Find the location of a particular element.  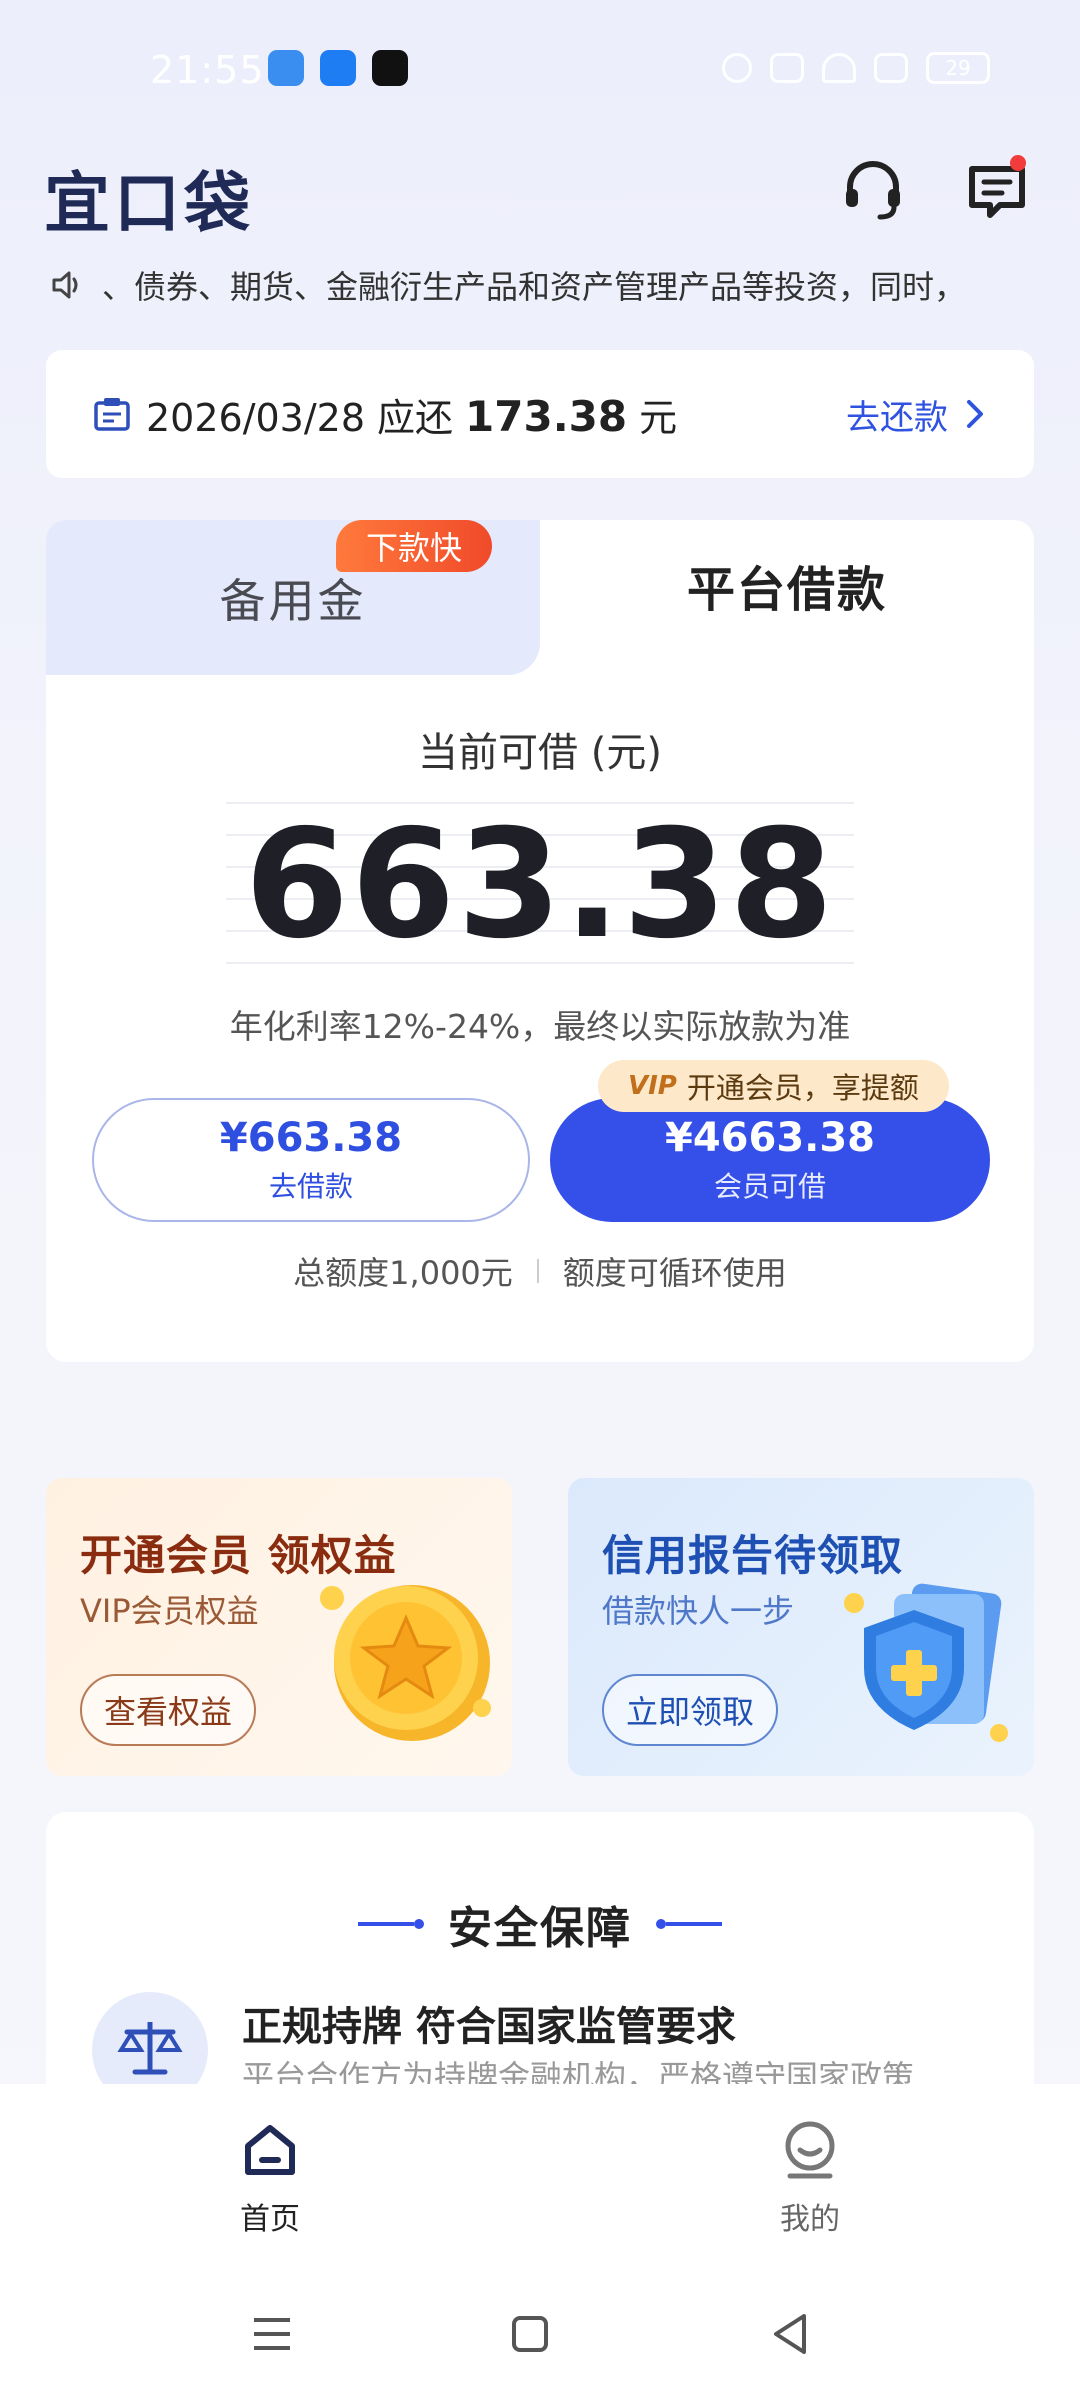

signal-icon is located at coordinates (891, 68).